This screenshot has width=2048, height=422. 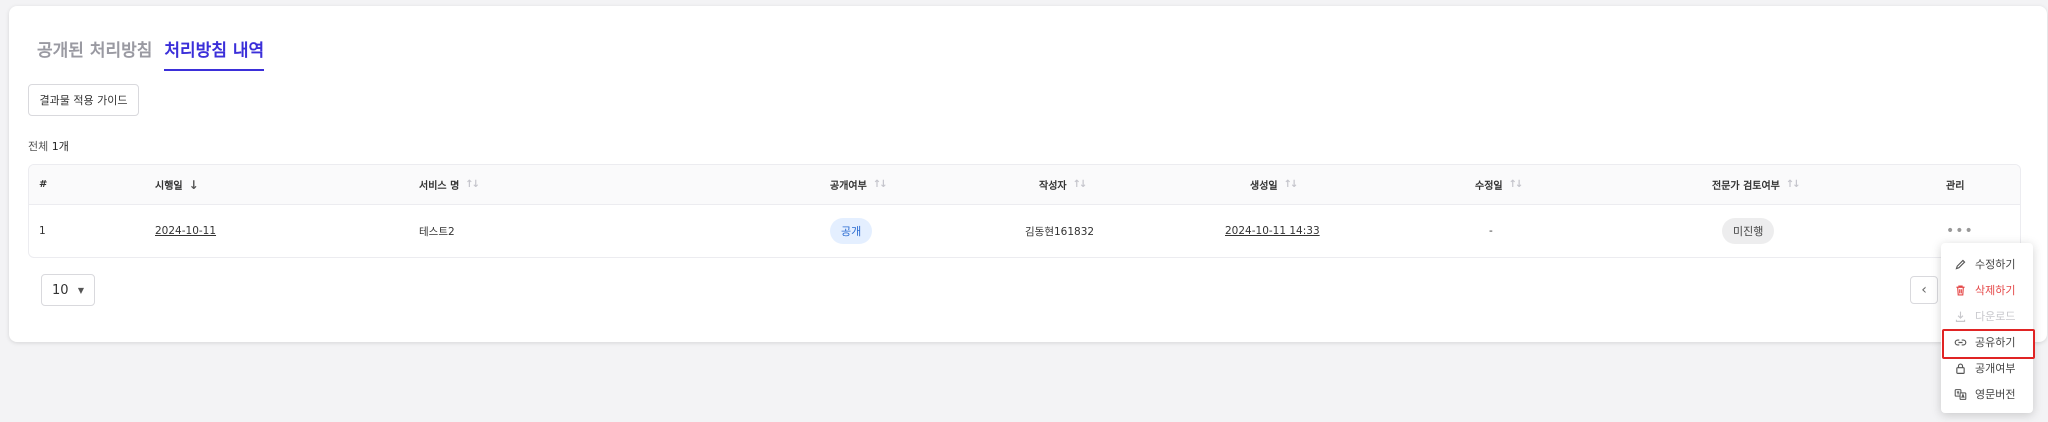 I want to click on header-public: 공개여부 ↑↓, so click(x=859, y=184).